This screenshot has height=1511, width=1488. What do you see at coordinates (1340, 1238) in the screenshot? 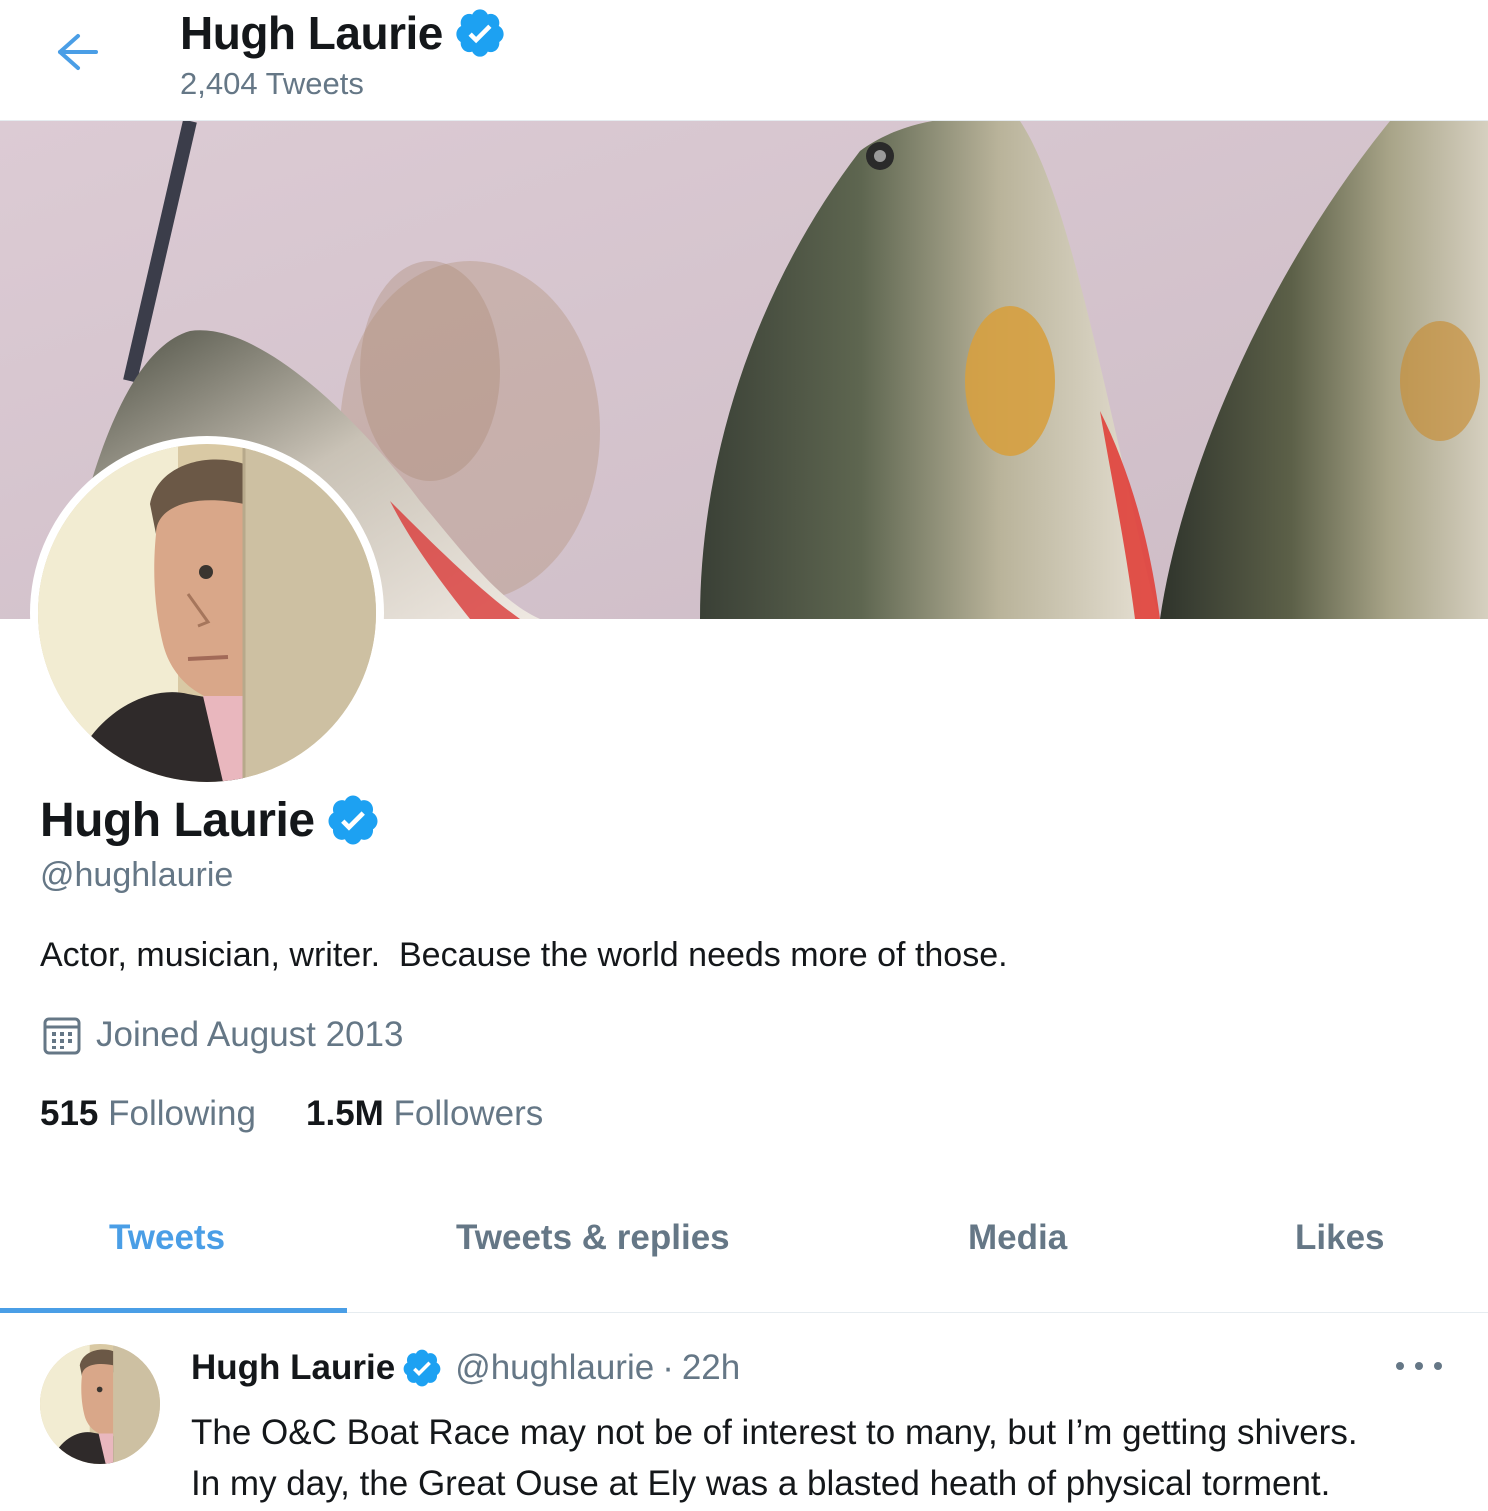
I see `tab-likes: Likes` at bounding box center [1340, 1238].